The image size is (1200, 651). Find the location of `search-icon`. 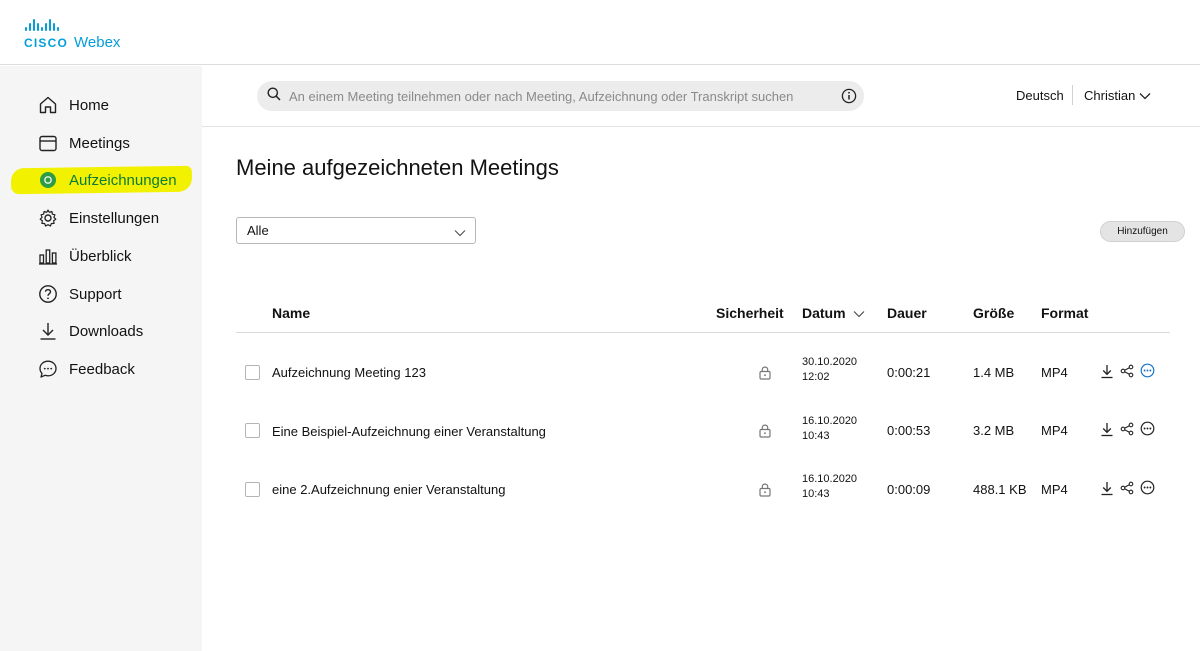

search-icon is located at coordinates (274, 96).